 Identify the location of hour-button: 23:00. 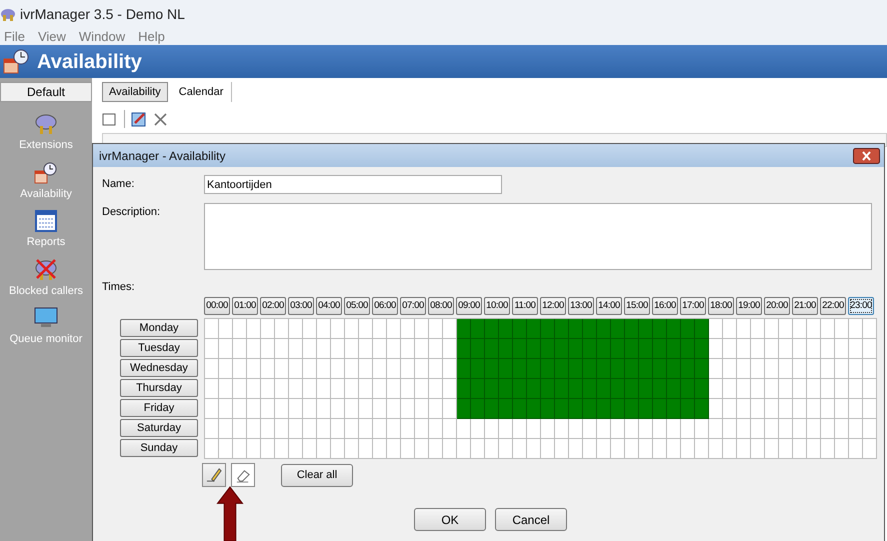
(861, 306).